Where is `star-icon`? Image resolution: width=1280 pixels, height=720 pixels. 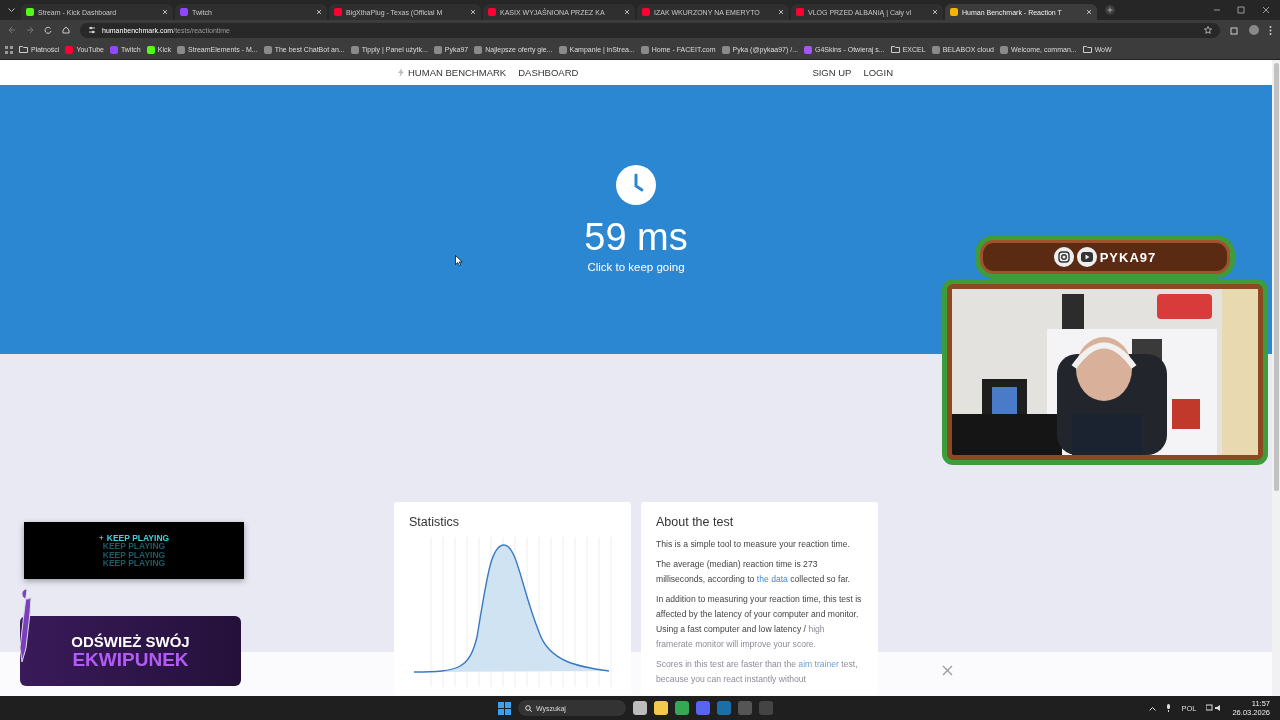
star-icon is located at coordinates (1208, 30).